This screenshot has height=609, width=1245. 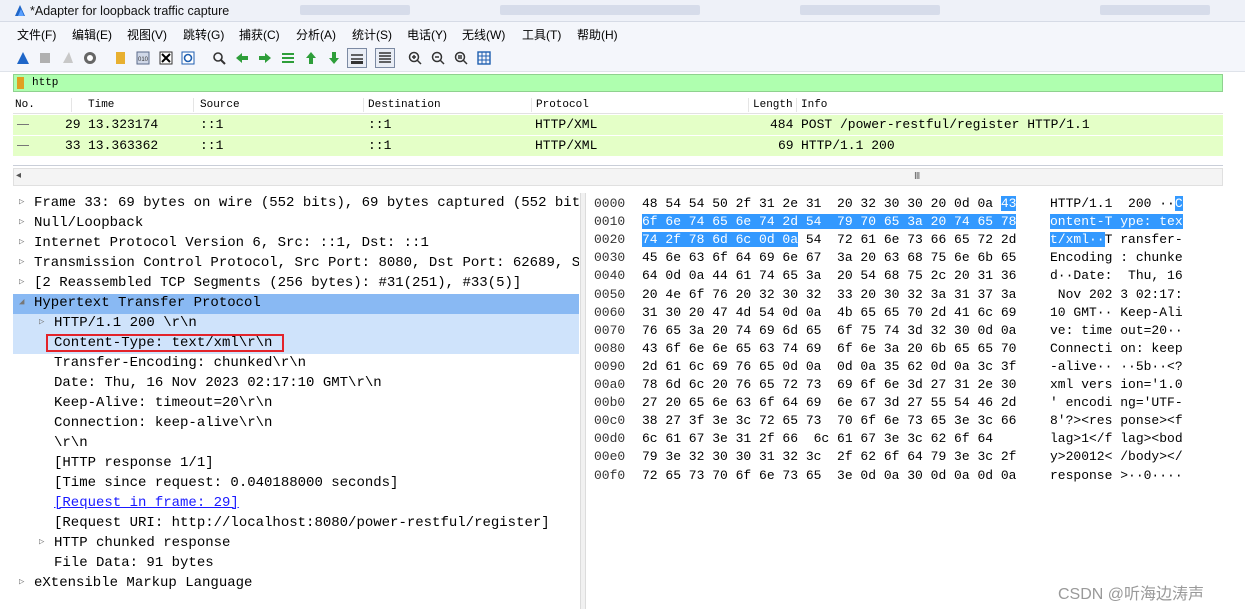 What do you see at coordinates (1112, 203) in the screenshot?
I see `bytes-segment: HTTP/1.1 200 ··` at bounding box center [1112, 203].